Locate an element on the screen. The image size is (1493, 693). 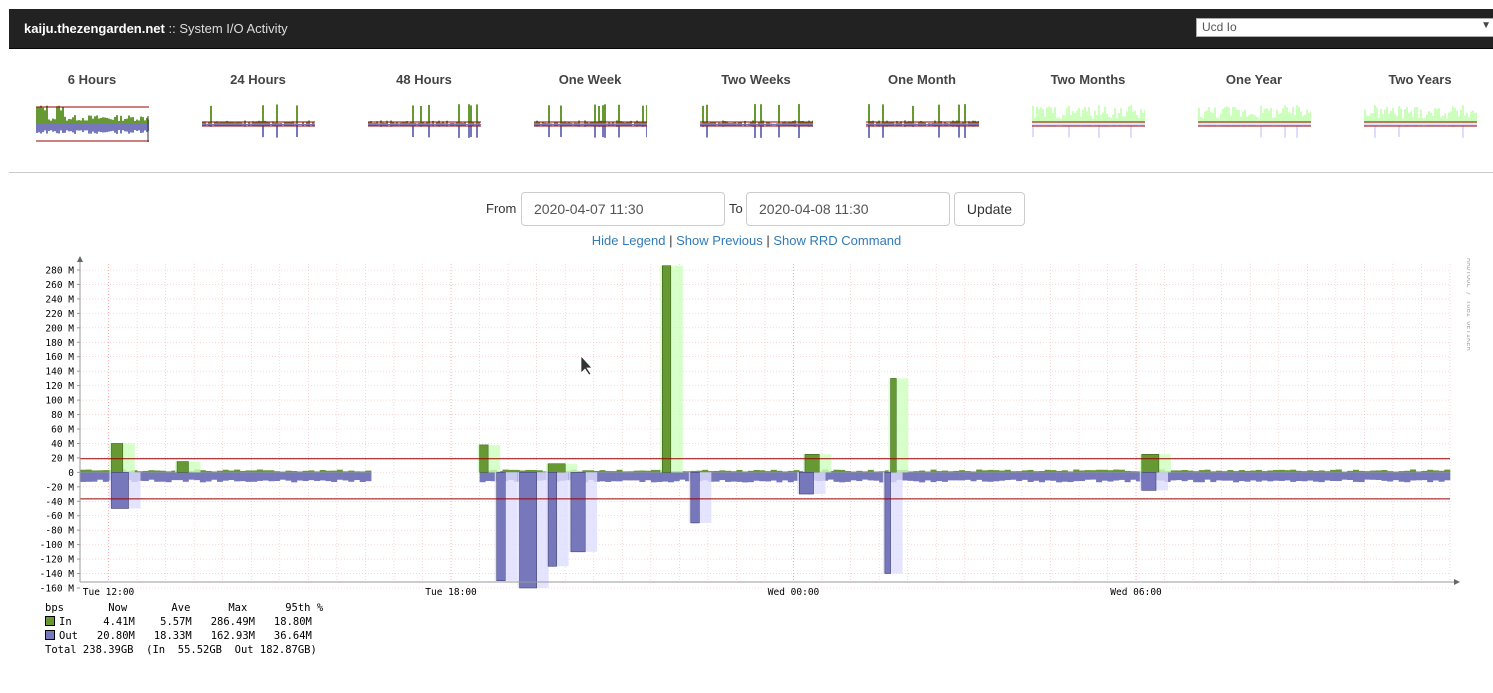
update-button: Update is located at coordinates (989, 209).